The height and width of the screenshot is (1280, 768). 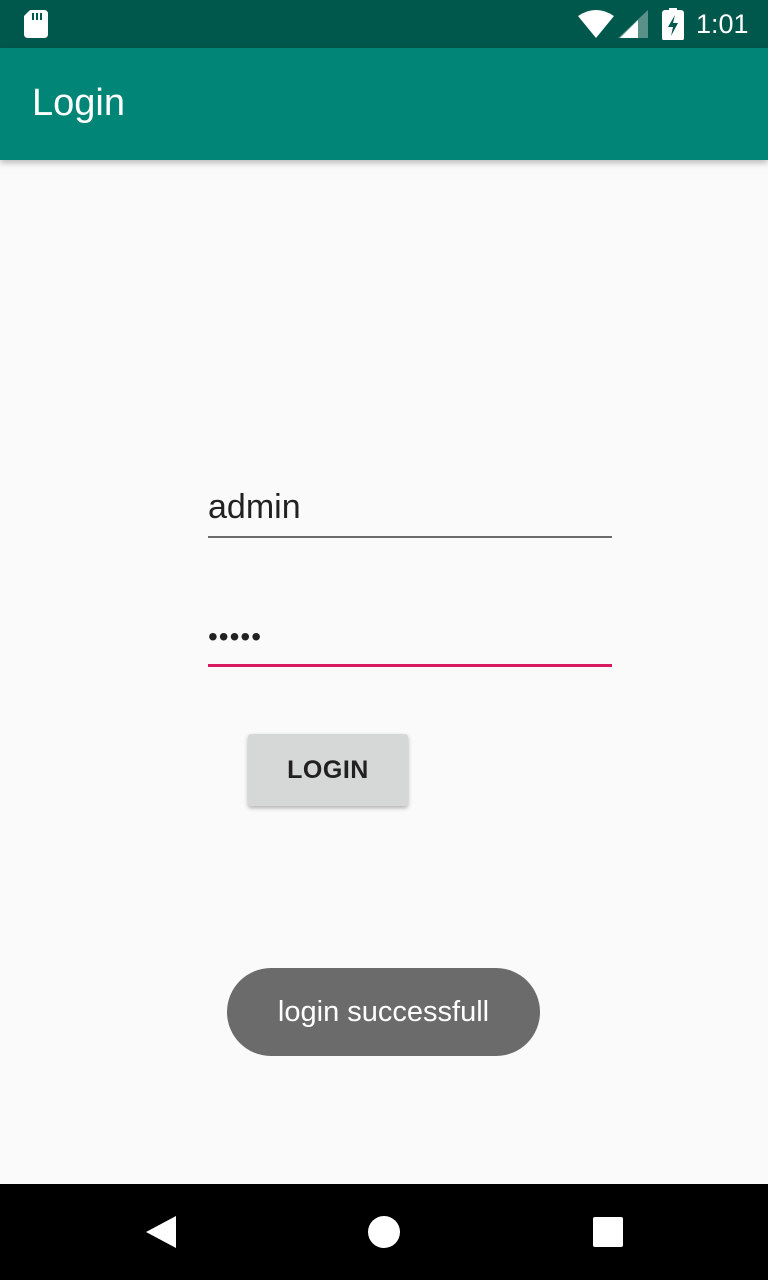 What do you see at coordinates (328, 770) in the screenshot?
I see `login-button: LOGIN` at bounding box center [328, 770].